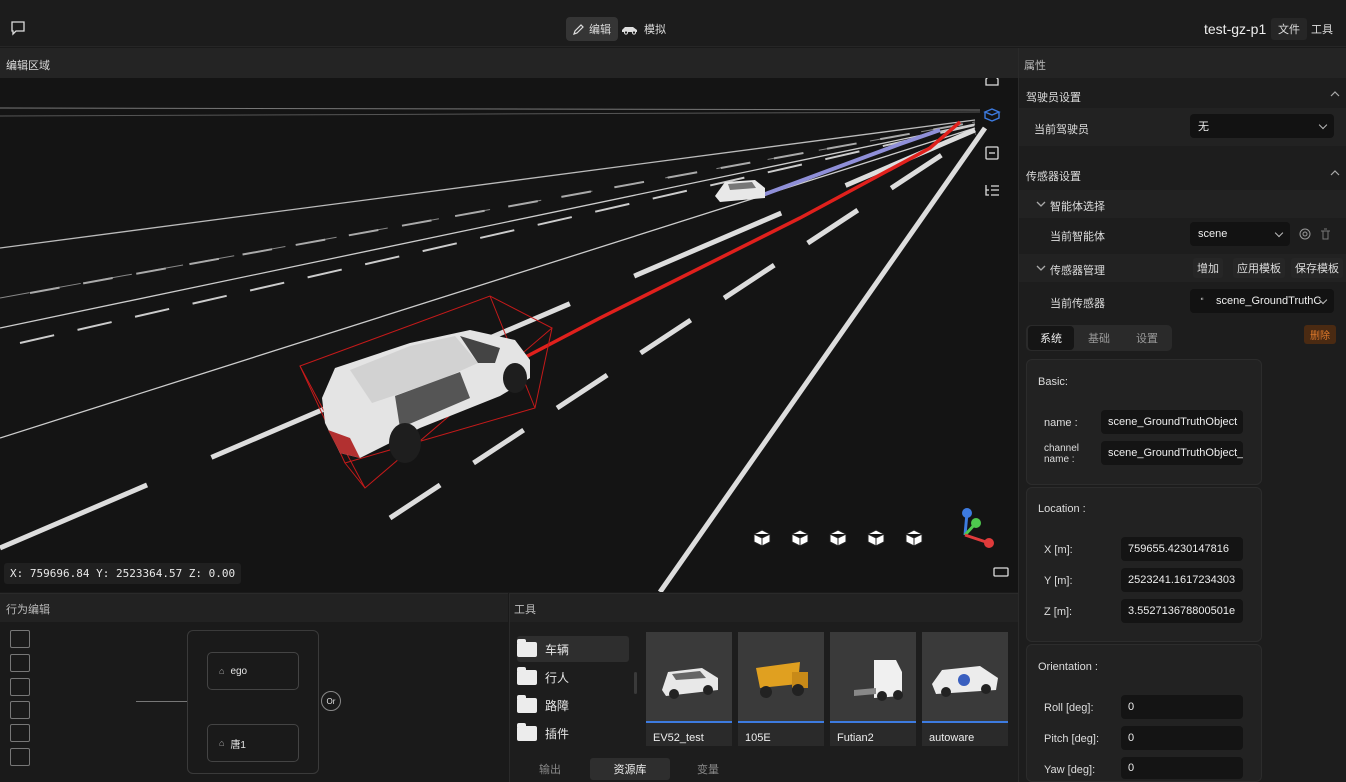 Image resolution: width=1346 pixels, height=782 pixels. Describe the element at coordinates (578, 29) in the screenshot. I see `pencil-icon` at that location.